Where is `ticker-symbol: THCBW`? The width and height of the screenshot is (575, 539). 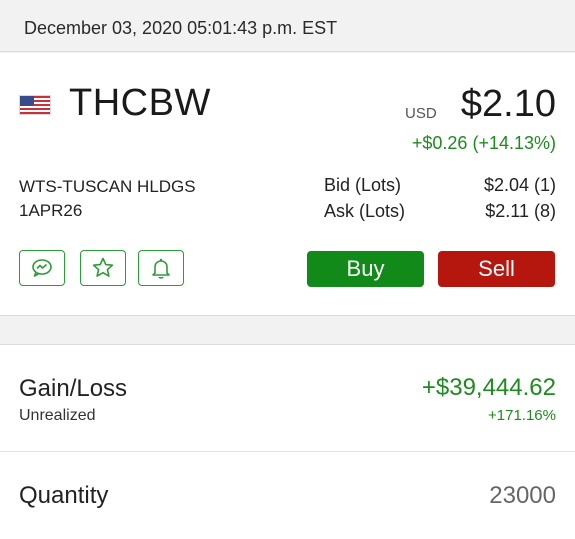 ticker-symbol: THCBW is located at coordinates (140, 103).